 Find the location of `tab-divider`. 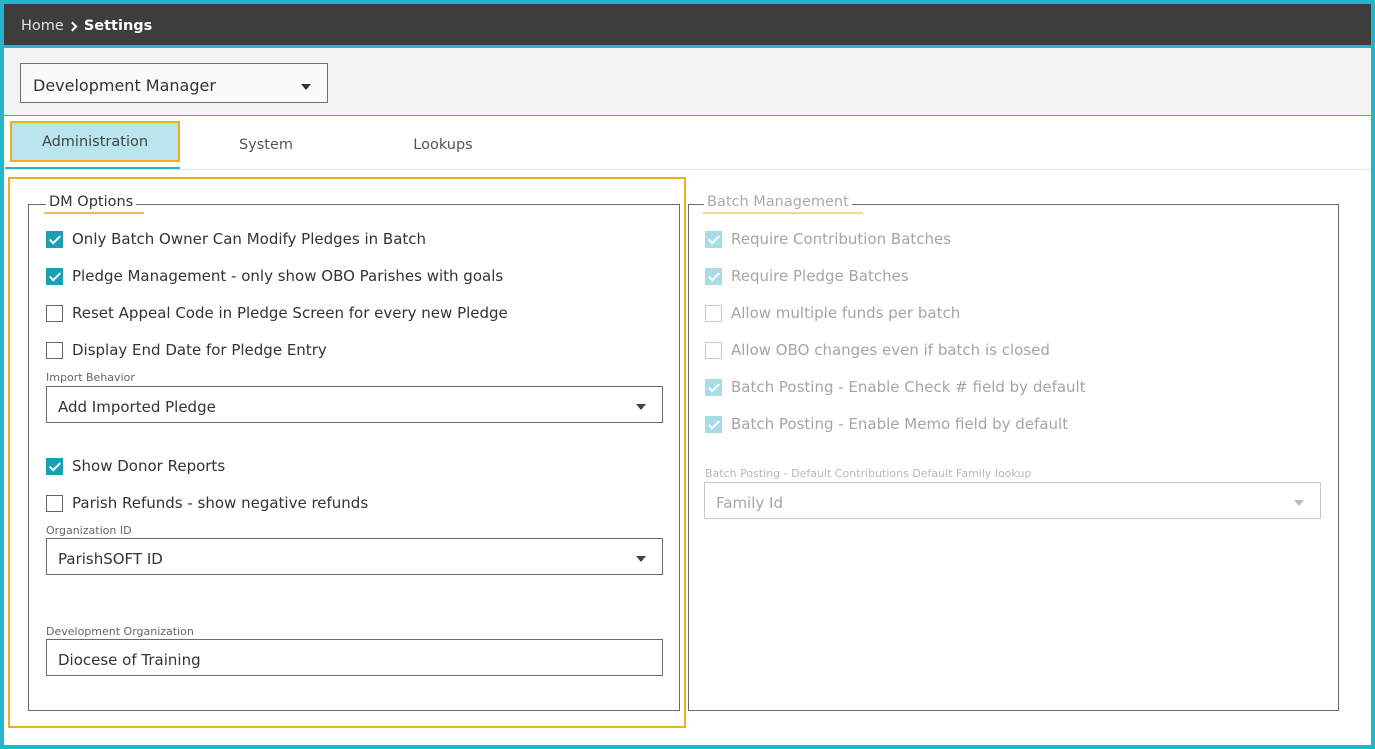

tab-divider is located at coordinates (687, 169).